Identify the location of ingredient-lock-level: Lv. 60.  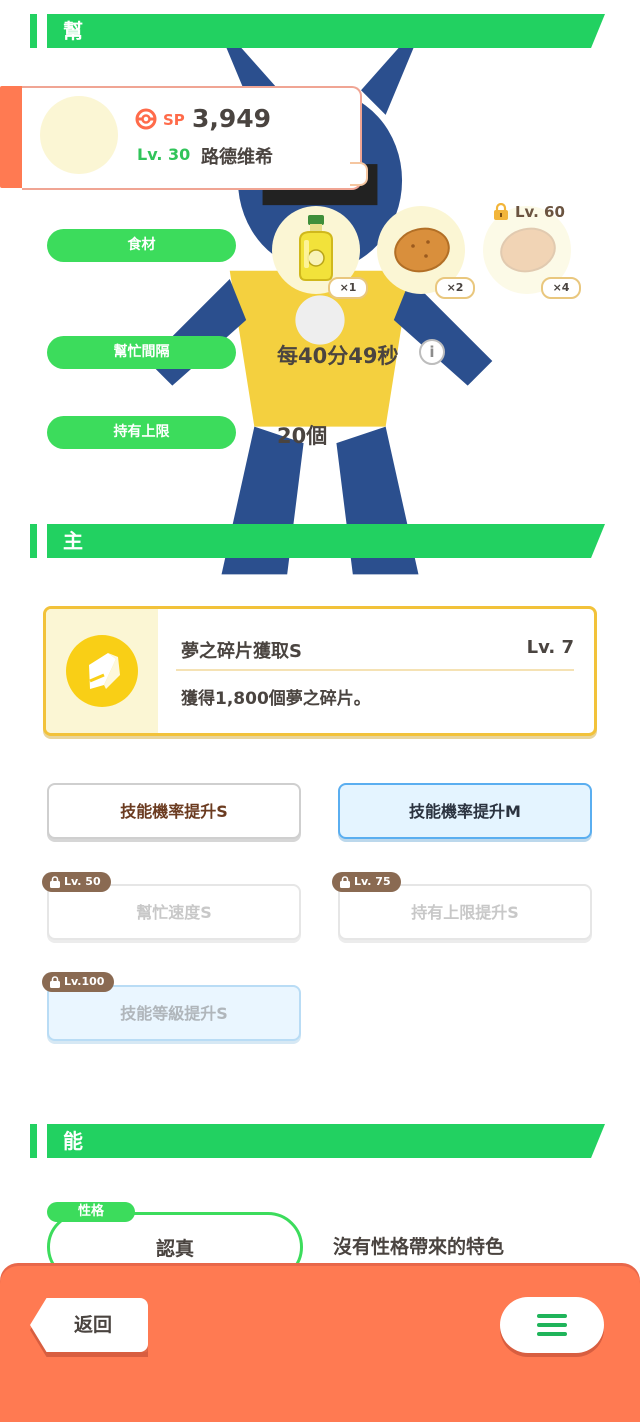
(540, 212).